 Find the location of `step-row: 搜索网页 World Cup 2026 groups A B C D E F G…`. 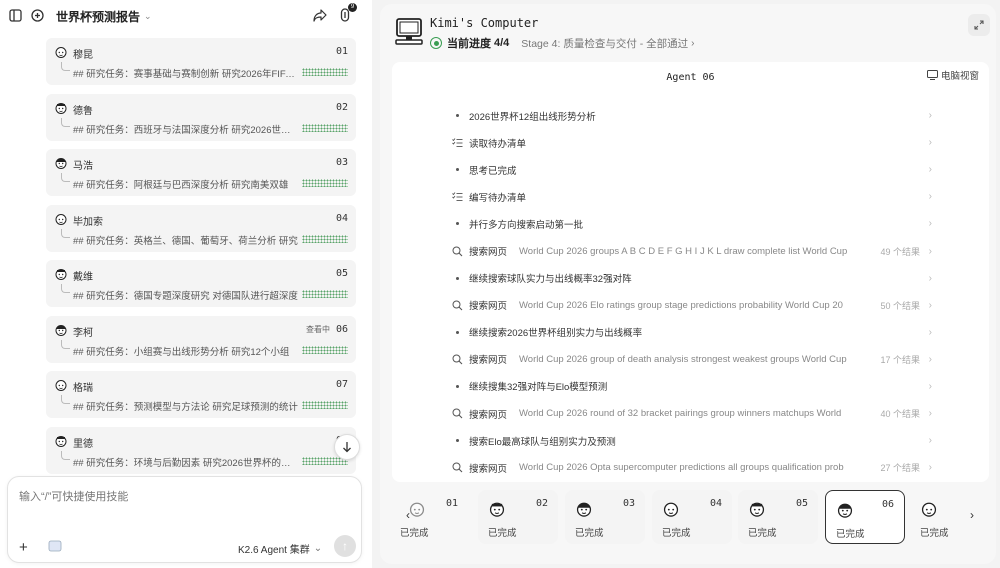

step-row: 搜索网页 World Cup 2026 groups A B C D E F G… is located at coordinates (691, 250).